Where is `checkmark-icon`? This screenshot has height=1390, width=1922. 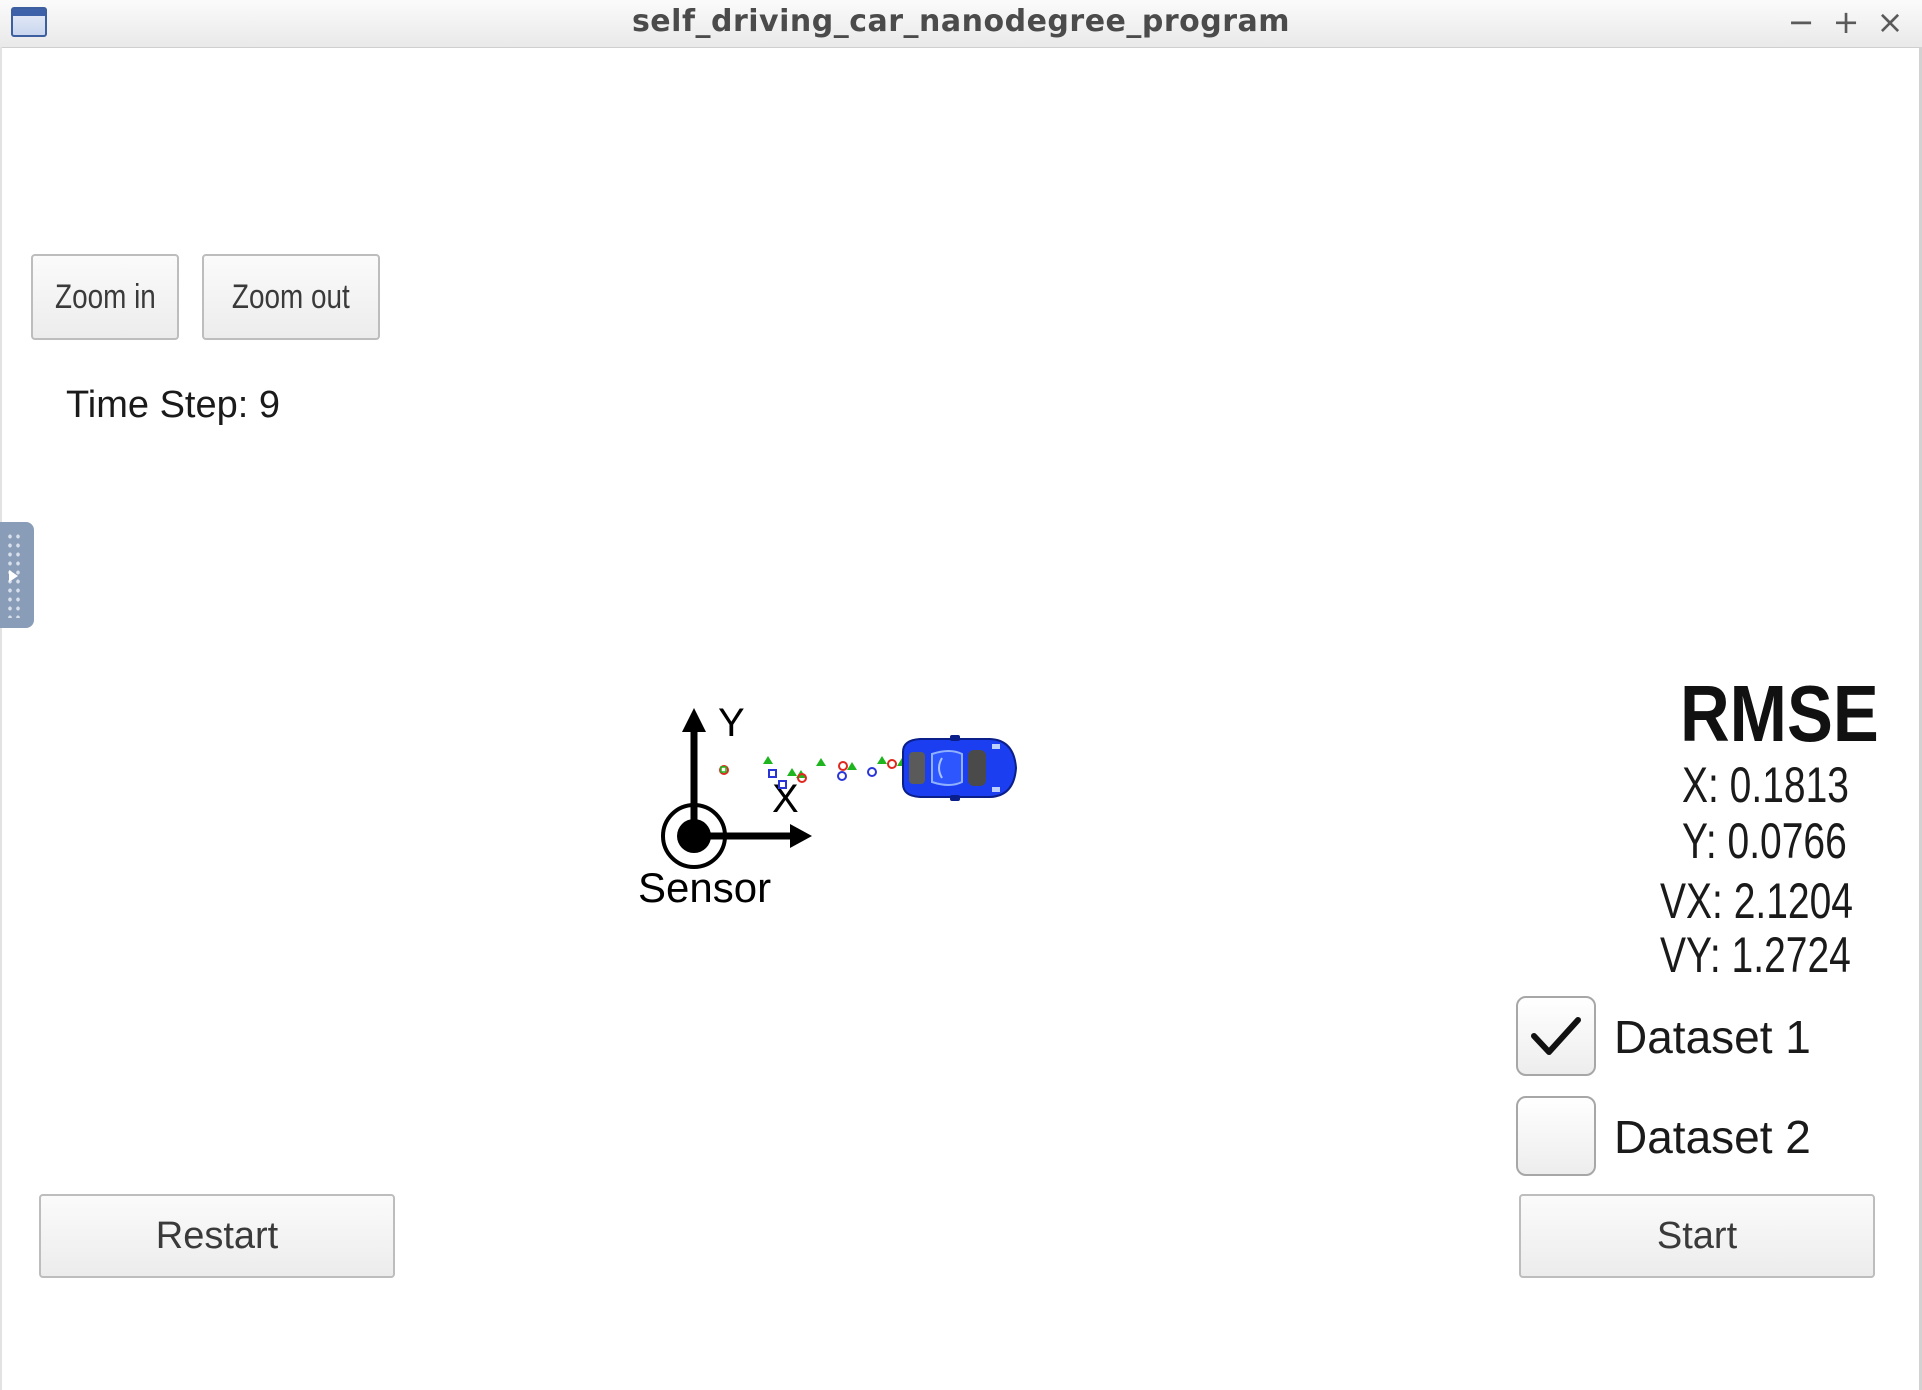 checkmark-icon is located at coordinates (1556, 1036).